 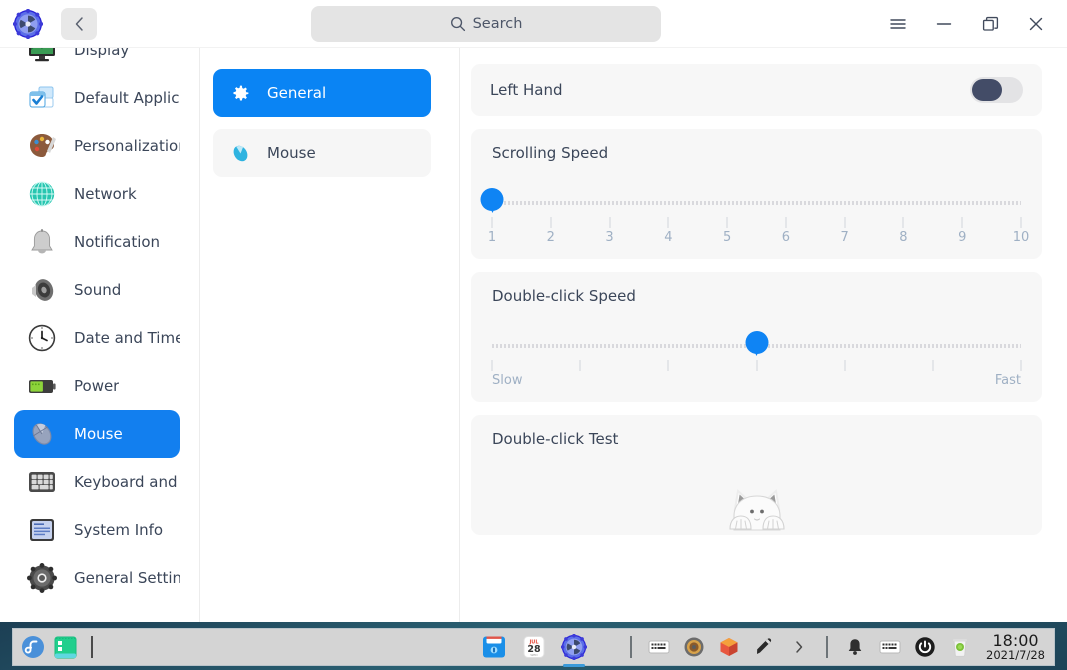 I want to click on taskbar-left, so click(x=53, y=647).